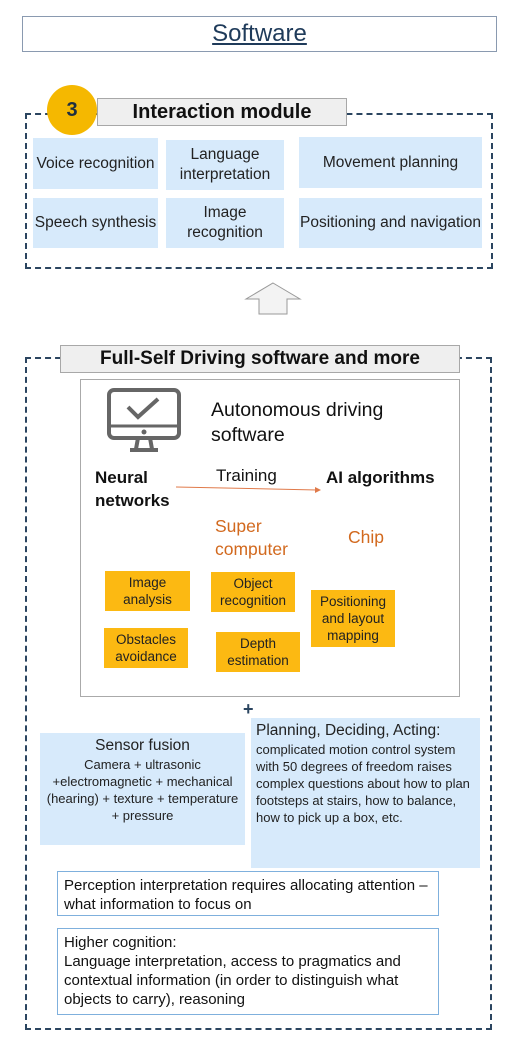 This screenshot has height=1056, width=506. I want to click on super-computer-label: Super computer, so click(251, 537).